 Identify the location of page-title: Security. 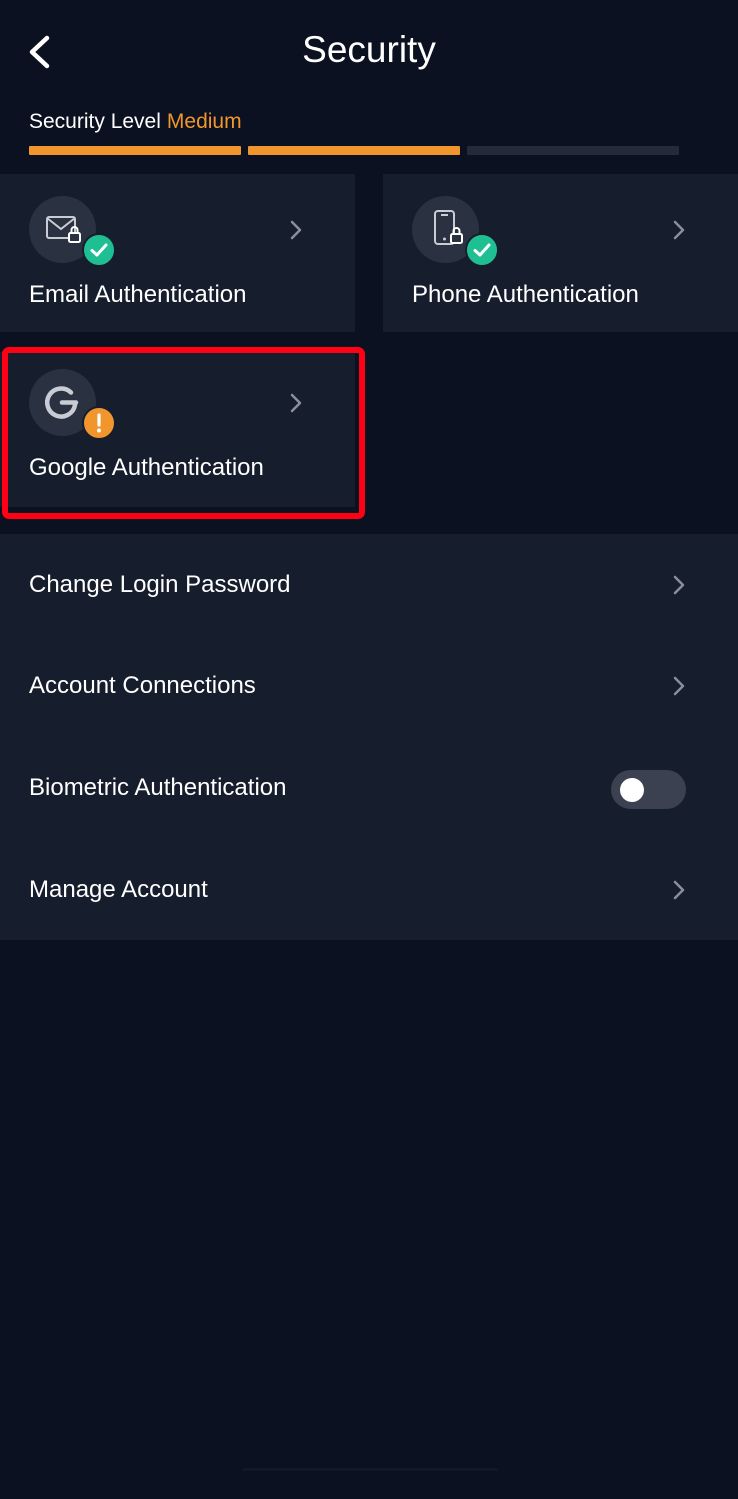
(369, 49).